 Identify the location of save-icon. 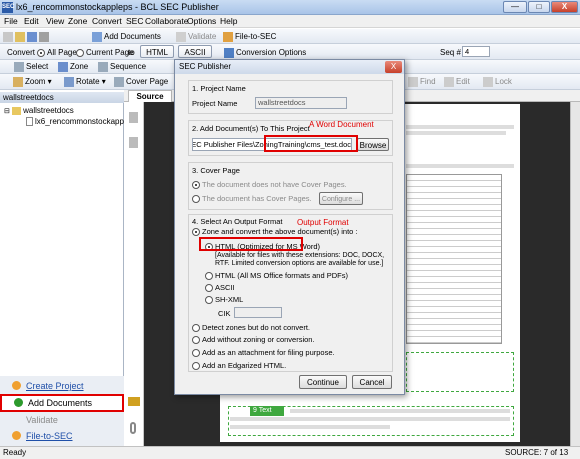
(32, 36).